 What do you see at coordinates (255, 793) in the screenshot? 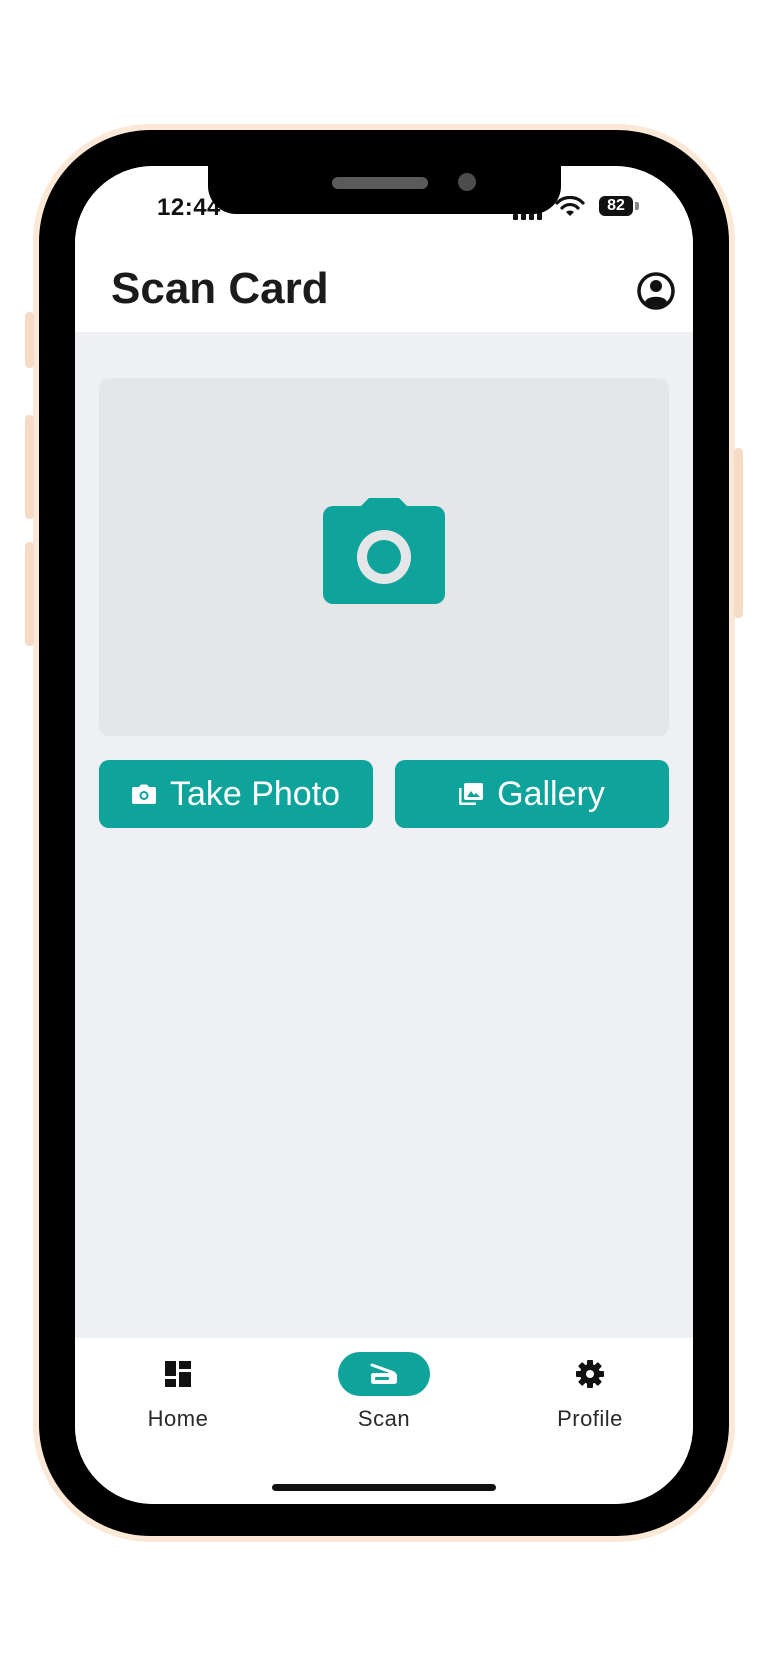
I see `take-photo-label: Take Photo` at bounding box center [255, 793].